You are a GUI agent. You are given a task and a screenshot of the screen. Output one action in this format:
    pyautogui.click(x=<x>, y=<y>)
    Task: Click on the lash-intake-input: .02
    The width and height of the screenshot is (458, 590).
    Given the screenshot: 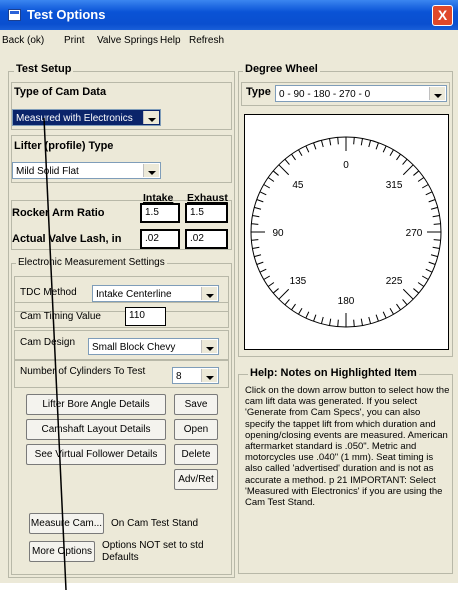 What is the action you would take?
    pyautogui.click(x=160, y=239)
    